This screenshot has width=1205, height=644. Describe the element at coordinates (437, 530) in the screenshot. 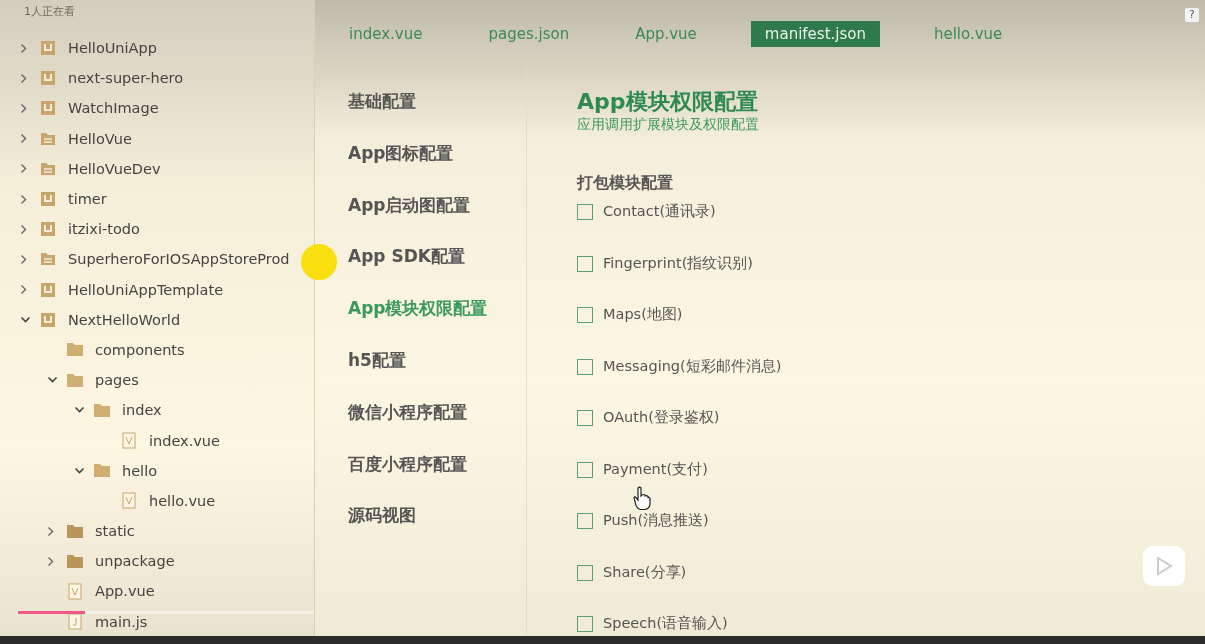

I see `settings-nav-item: 源码视图` at that location.